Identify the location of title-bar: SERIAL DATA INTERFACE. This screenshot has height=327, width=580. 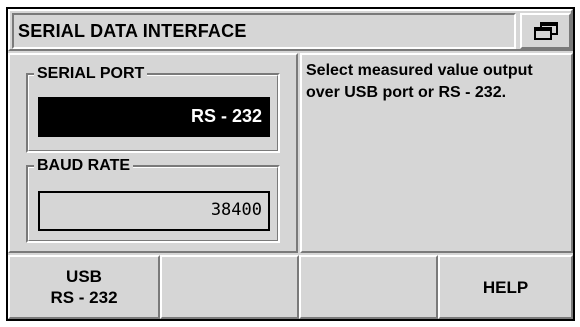
(290, 30).